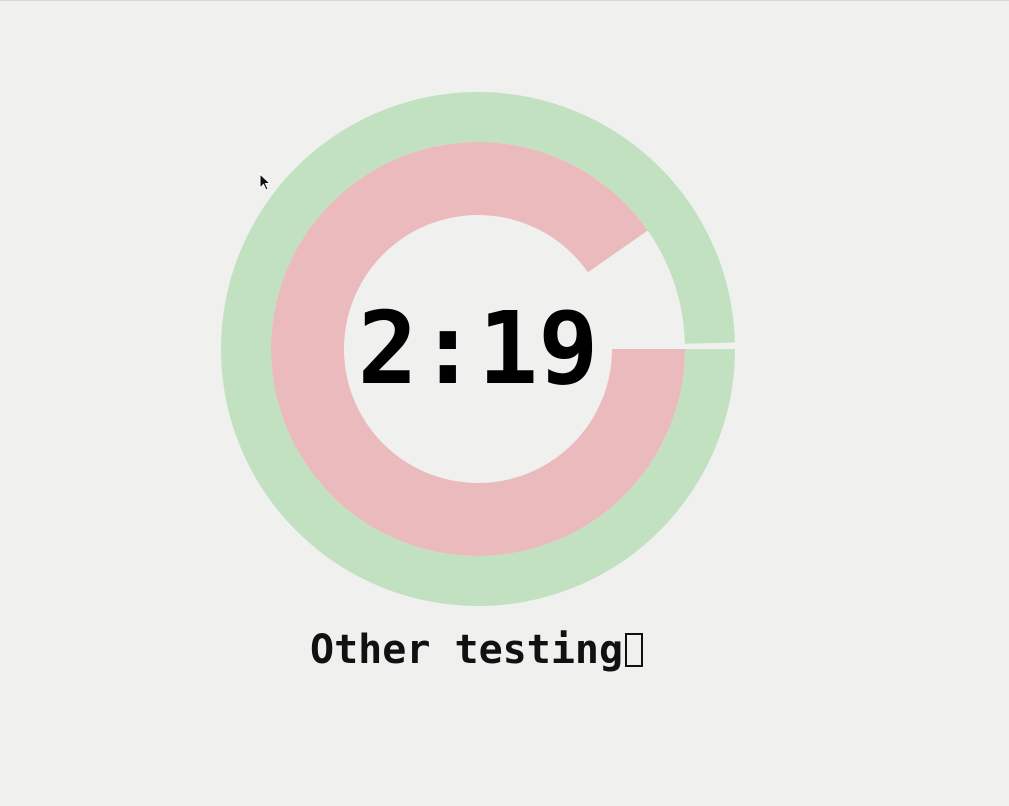 This screenshot has height=806, width=1009. Describe the element at coordinates (634, 650) in the screenshot. I see `missing-glyph-icon` at that location.